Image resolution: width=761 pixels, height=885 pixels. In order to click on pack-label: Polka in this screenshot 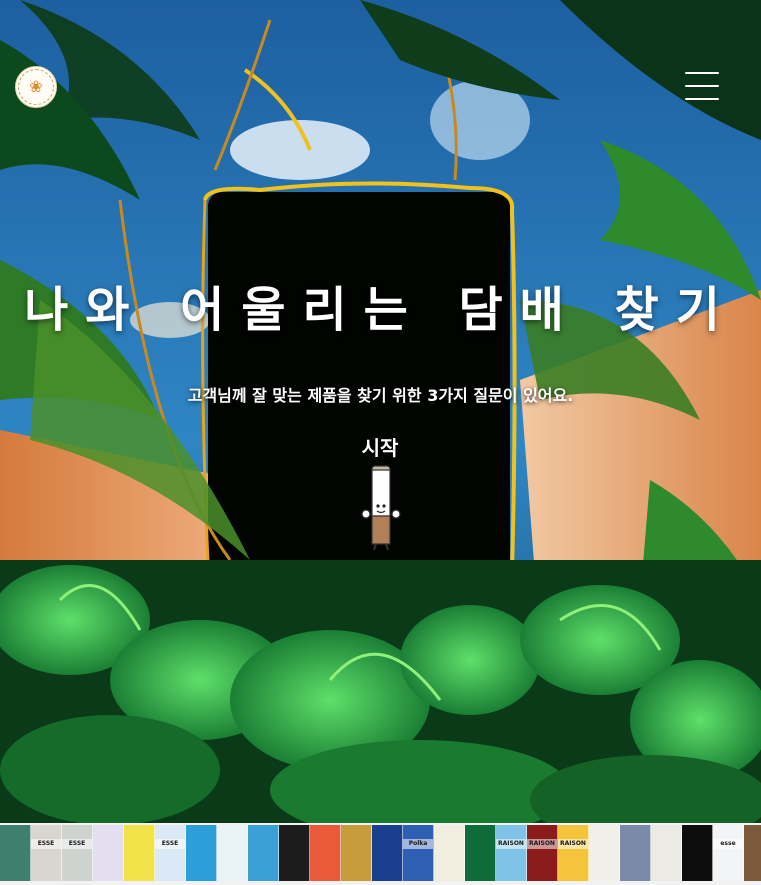, I will do `click(418, 843)`.